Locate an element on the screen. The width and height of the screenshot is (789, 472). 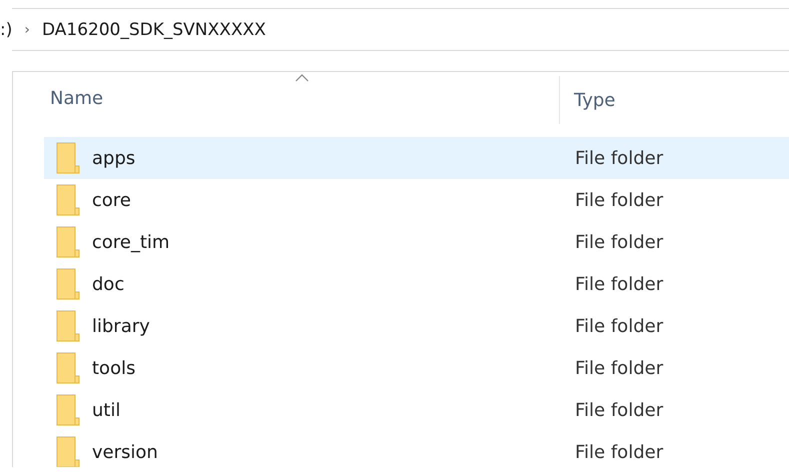
file-row: util File folder is located at coordinates (416, 410).